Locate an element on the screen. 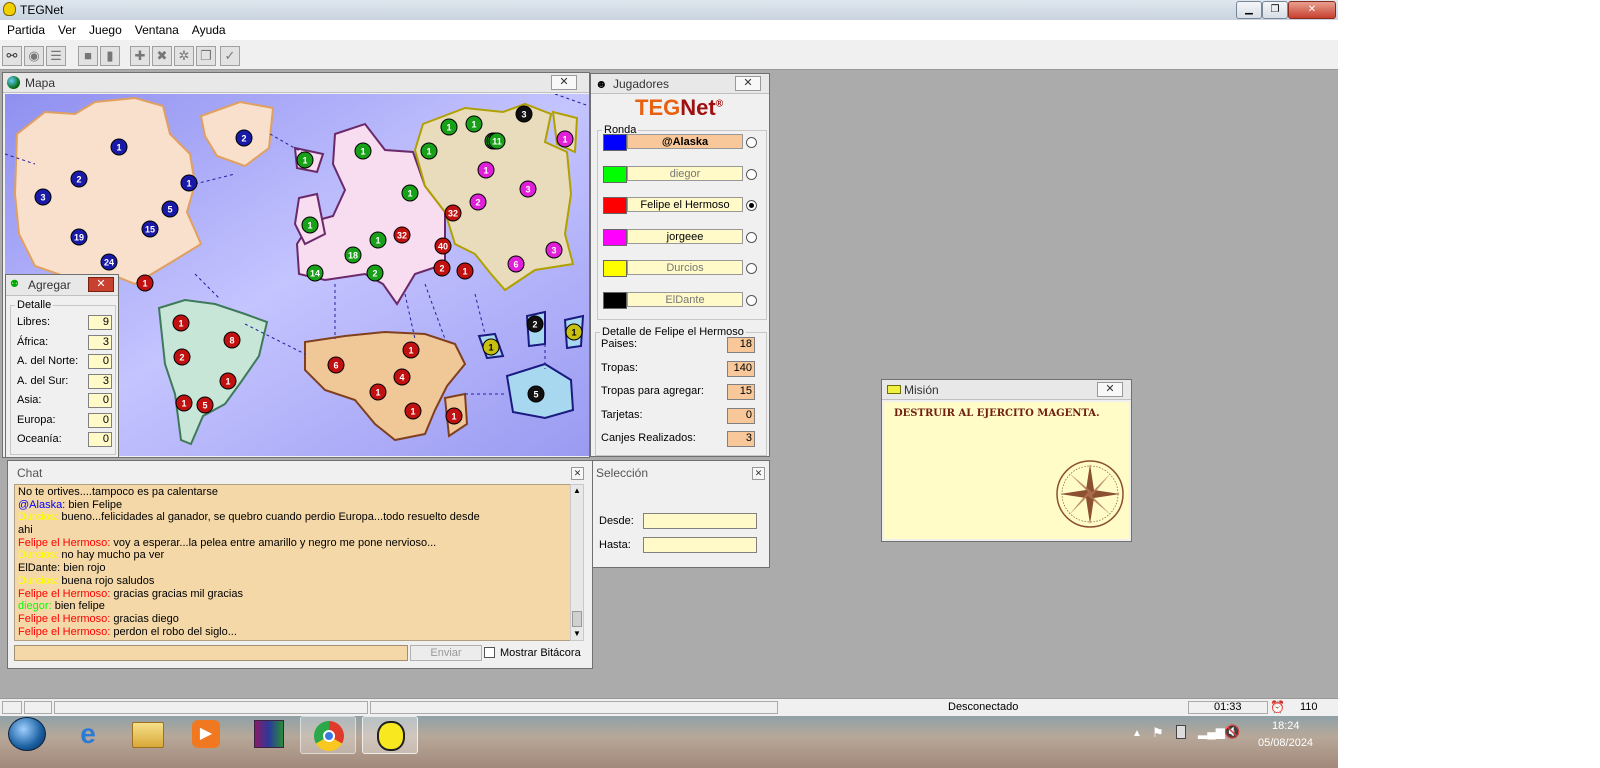  map-close-button: ✕ is located at coordinates (564, 82).